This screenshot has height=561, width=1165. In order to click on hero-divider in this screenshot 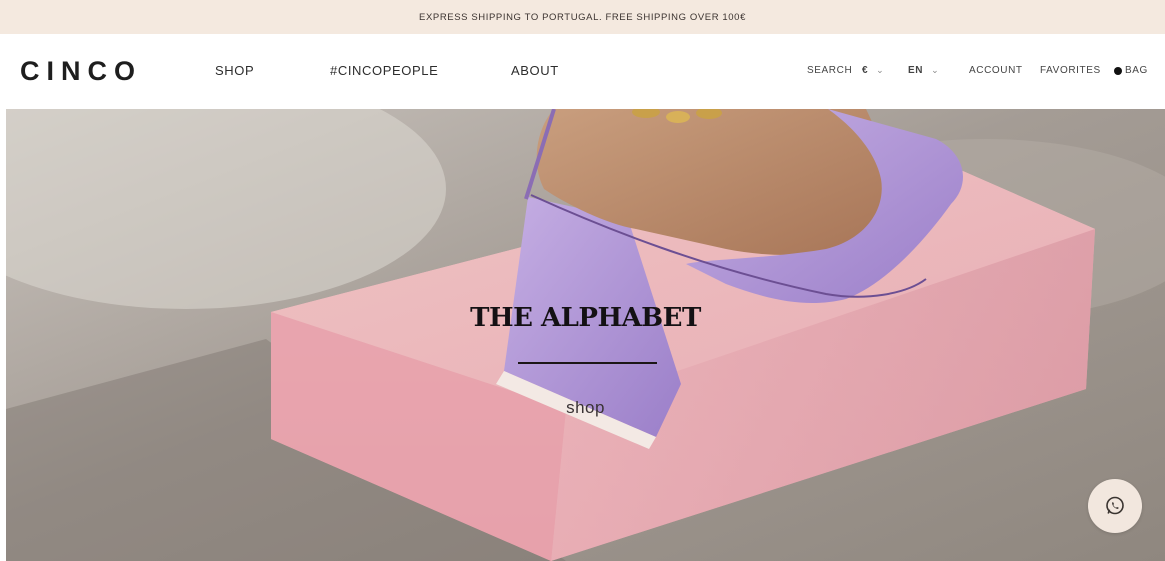, I will do `click(587, 363)`.